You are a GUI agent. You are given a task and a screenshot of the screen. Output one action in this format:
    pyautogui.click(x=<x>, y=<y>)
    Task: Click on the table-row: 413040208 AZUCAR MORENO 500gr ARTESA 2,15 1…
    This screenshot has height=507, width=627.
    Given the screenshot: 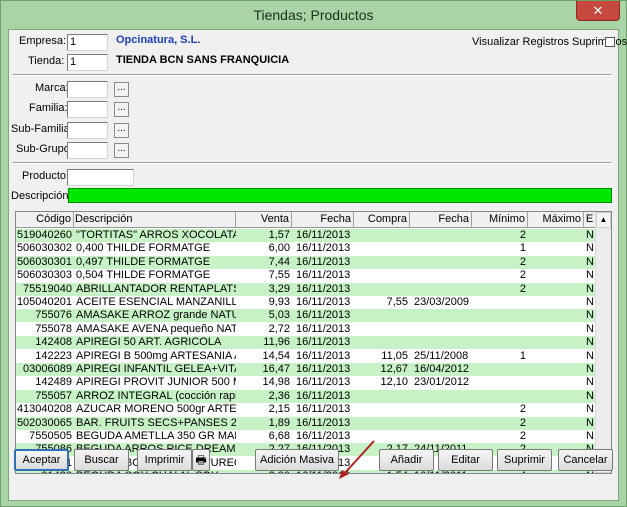 What is the action you would take?
    pyautogui.click(x=306, y=409)
    